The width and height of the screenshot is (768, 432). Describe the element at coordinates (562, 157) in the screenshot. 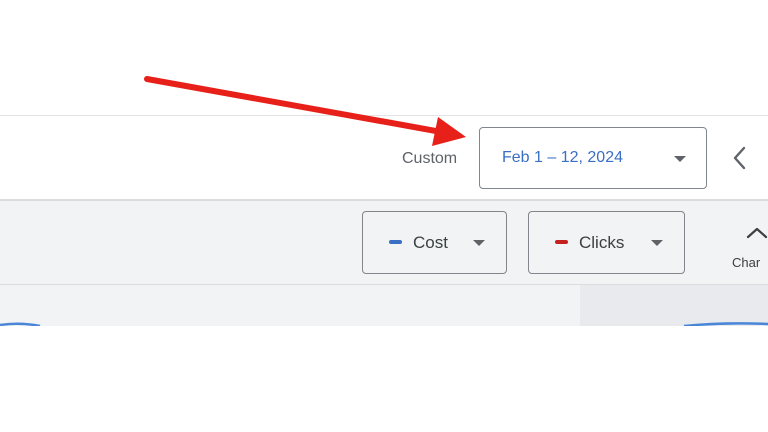

I see `date-range-value: Feb 1 – 12, 2024` at that location.